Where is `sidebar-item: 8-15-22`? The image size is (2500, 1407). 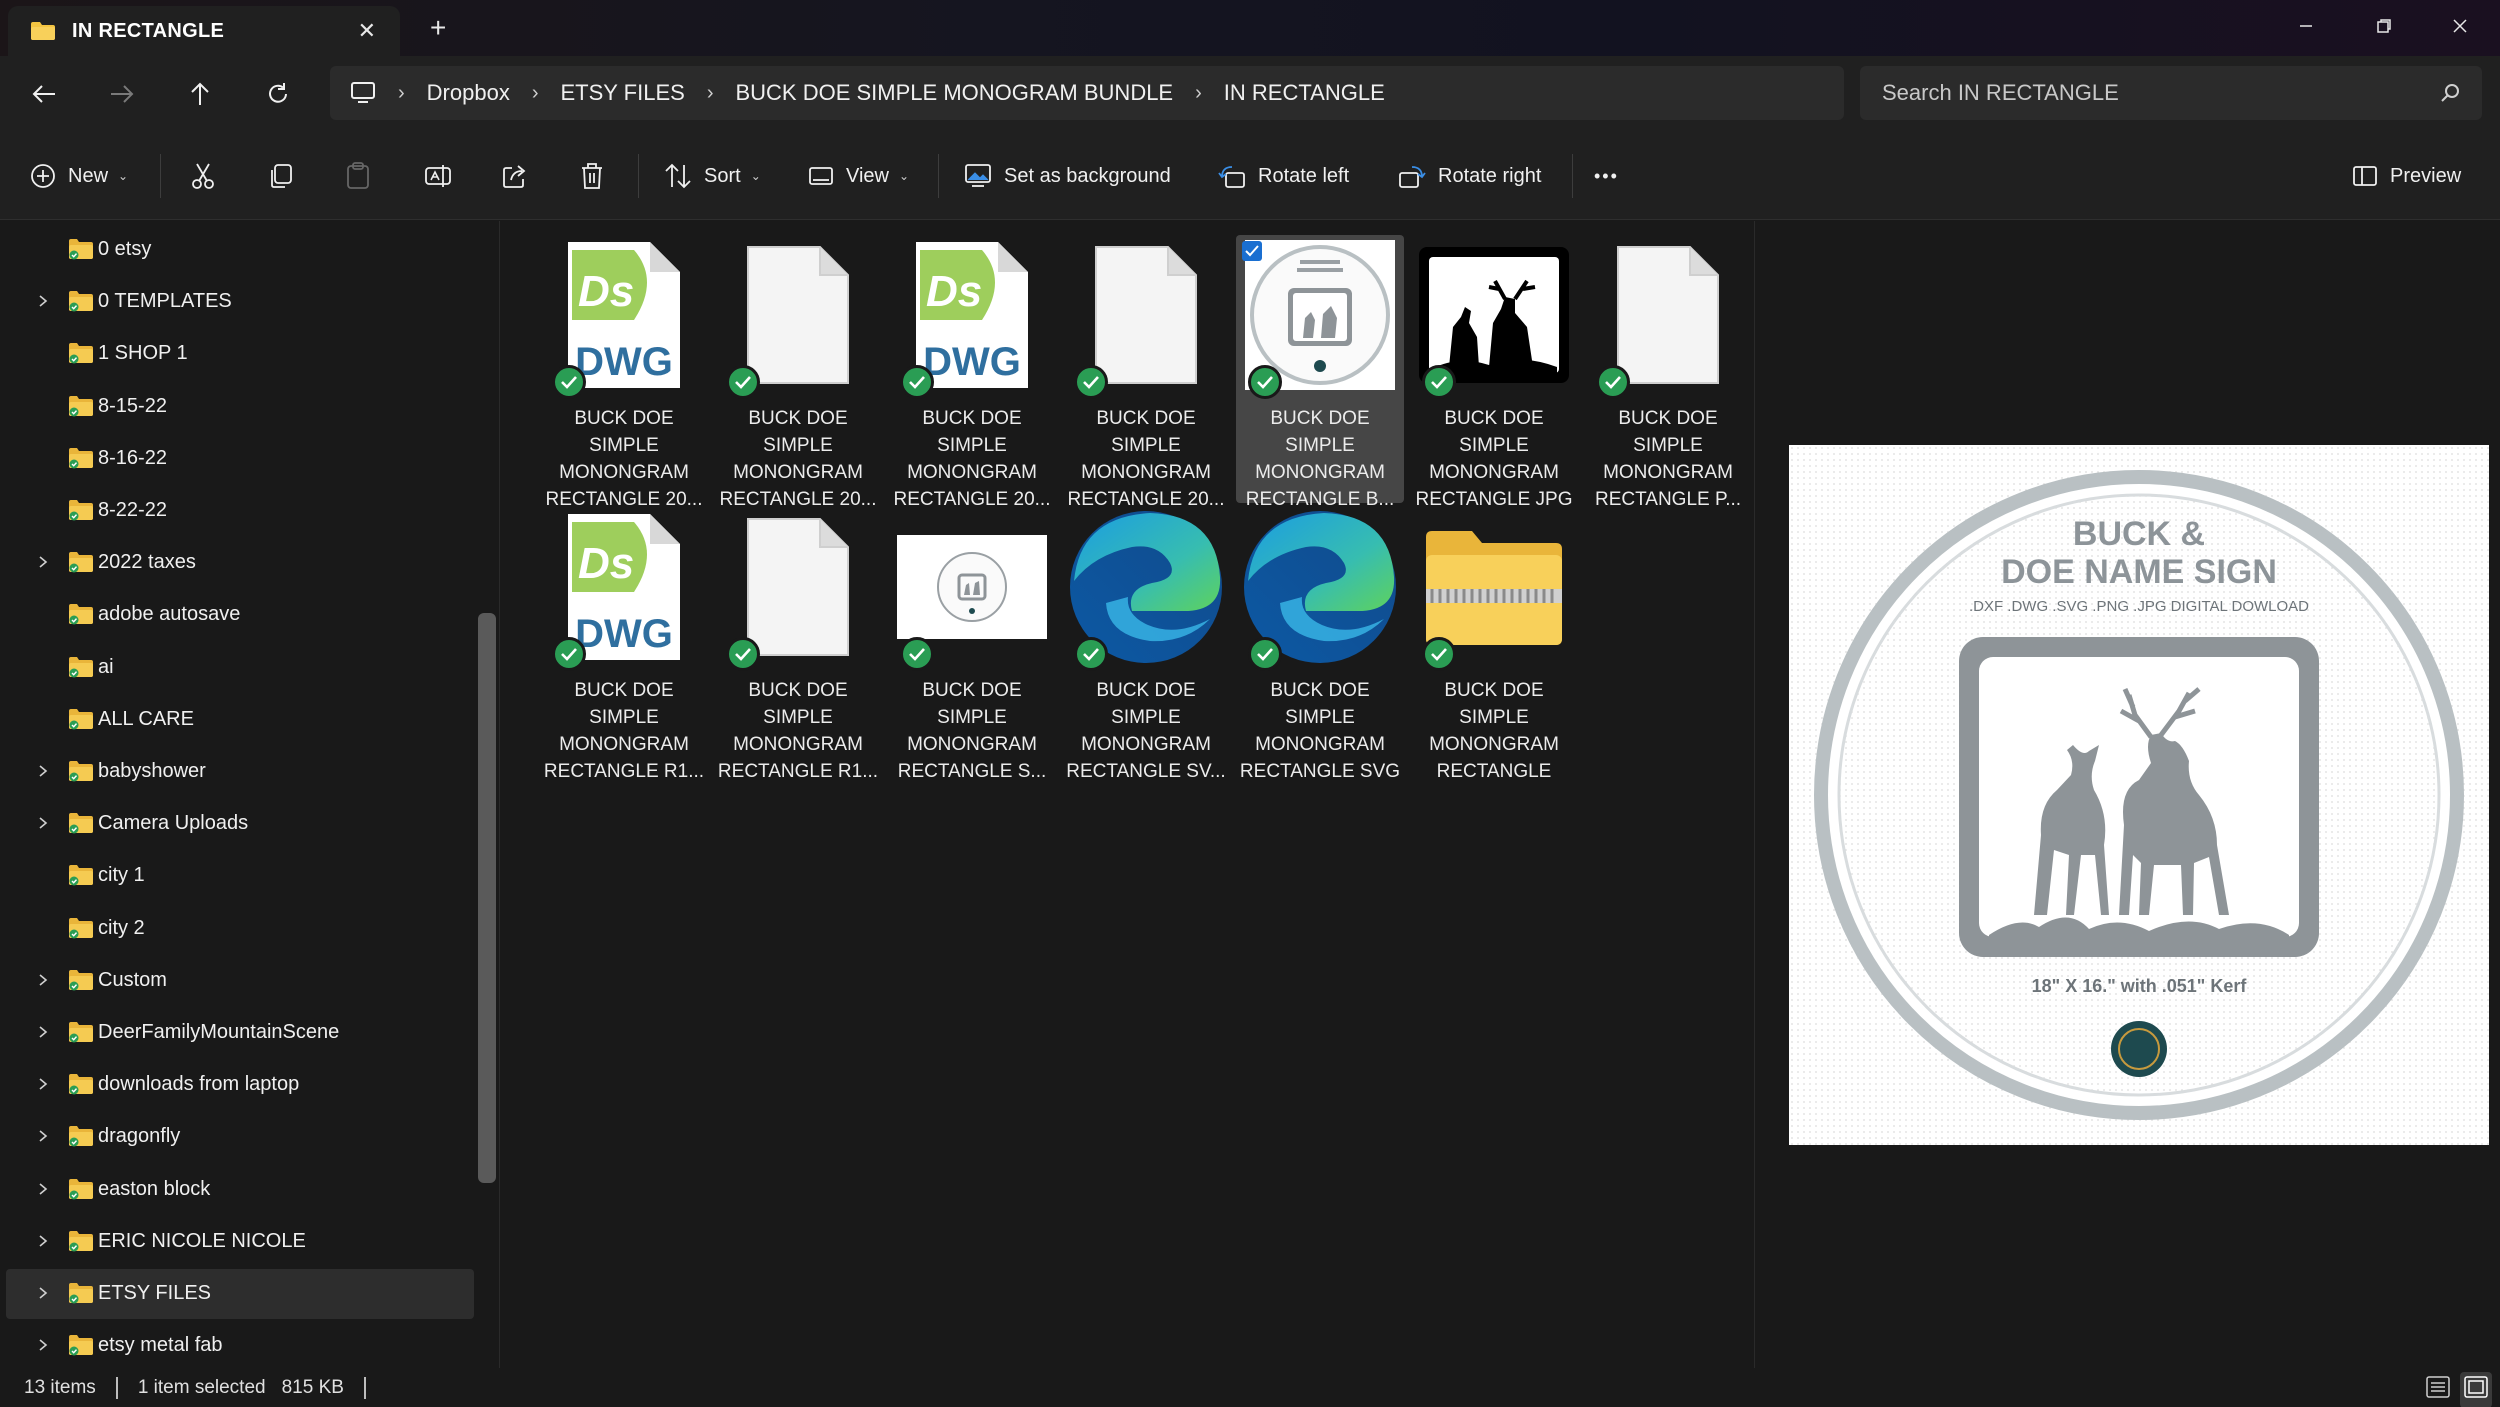
sidebar-item: 8-15-22 is located at coordinates (240, 407).